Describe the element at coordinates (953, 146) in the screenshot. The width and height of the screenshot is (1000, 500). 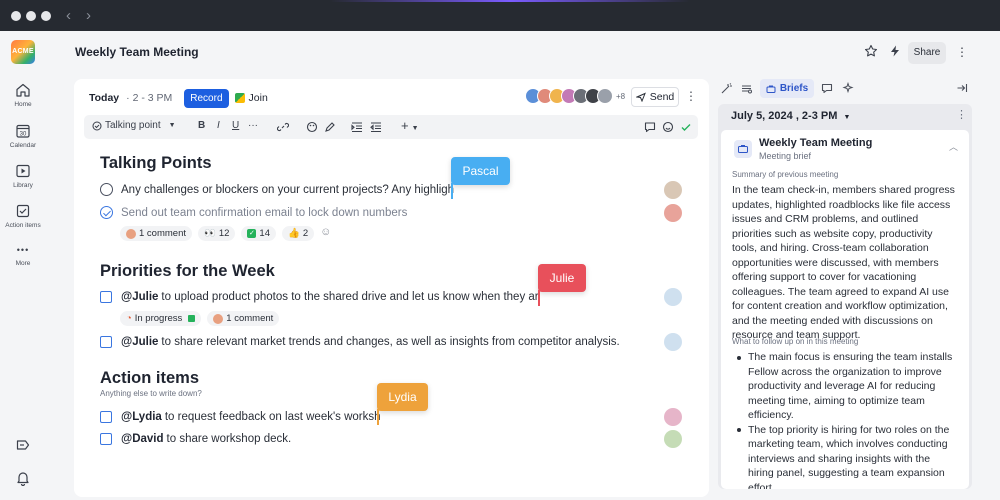
I see `chevron-up-icon: ︿` at that location.